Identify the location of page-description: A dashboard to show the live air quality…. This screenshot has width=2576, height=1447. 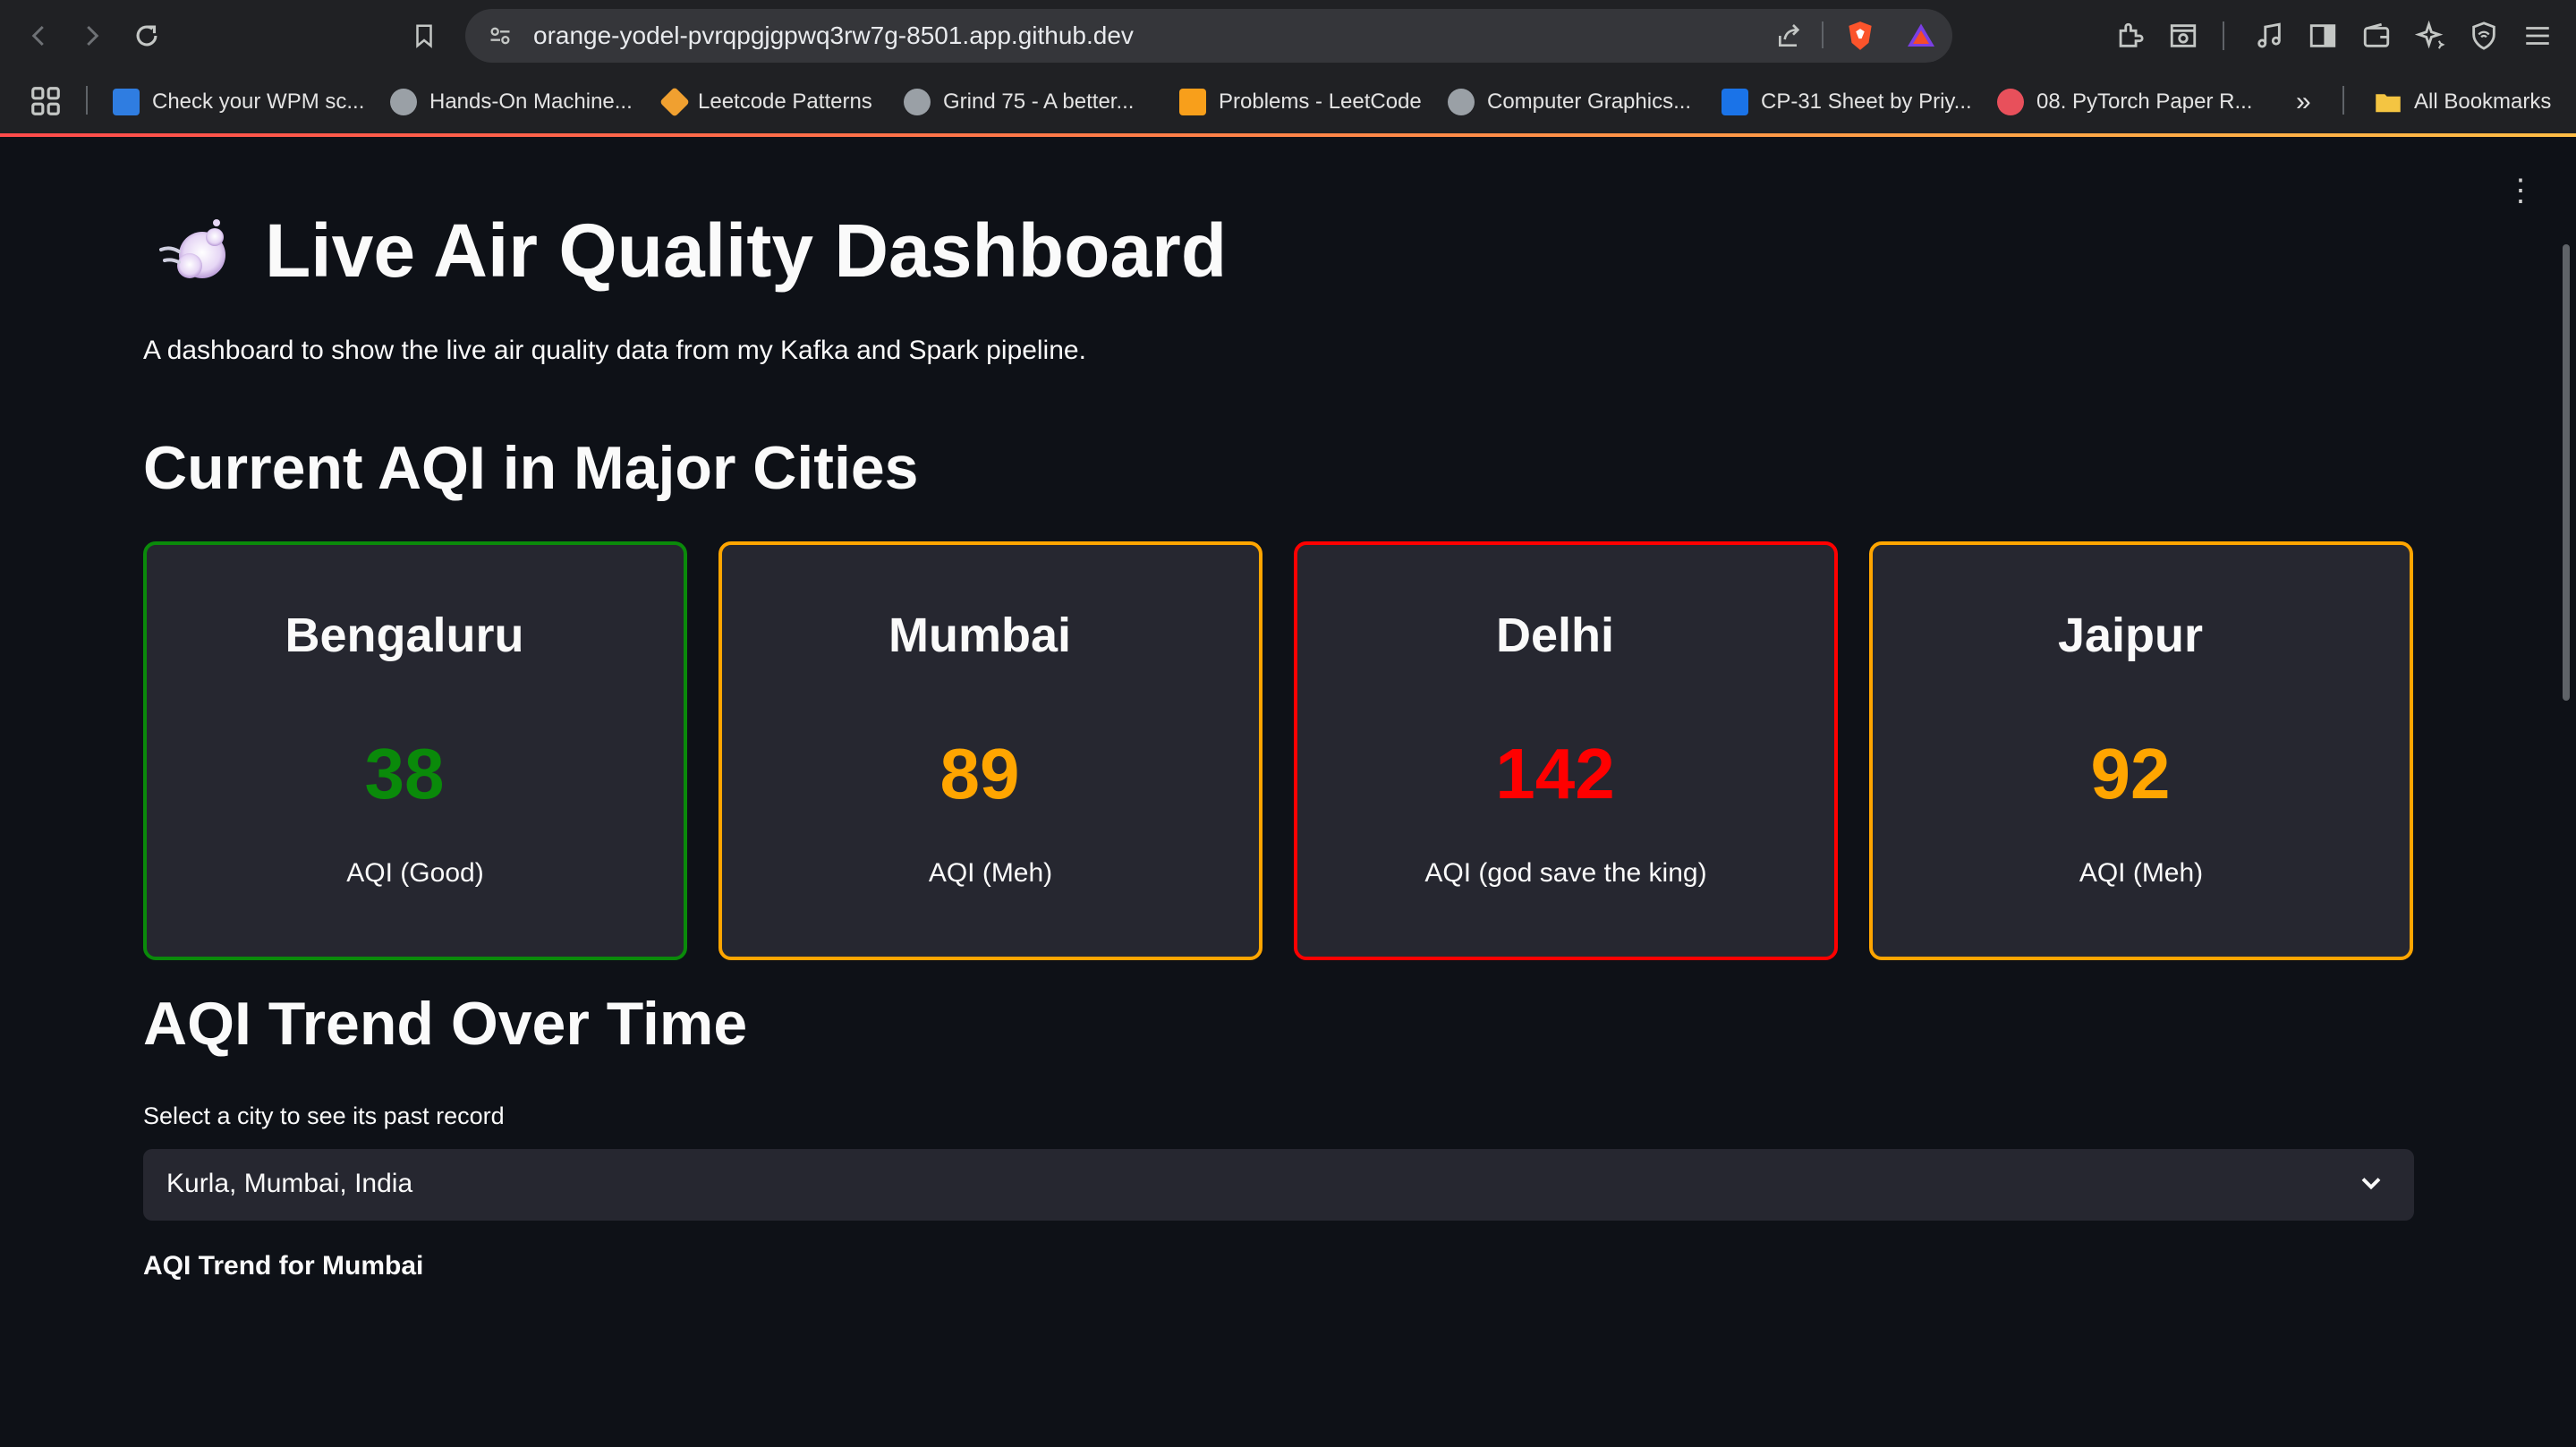
(614, 350).